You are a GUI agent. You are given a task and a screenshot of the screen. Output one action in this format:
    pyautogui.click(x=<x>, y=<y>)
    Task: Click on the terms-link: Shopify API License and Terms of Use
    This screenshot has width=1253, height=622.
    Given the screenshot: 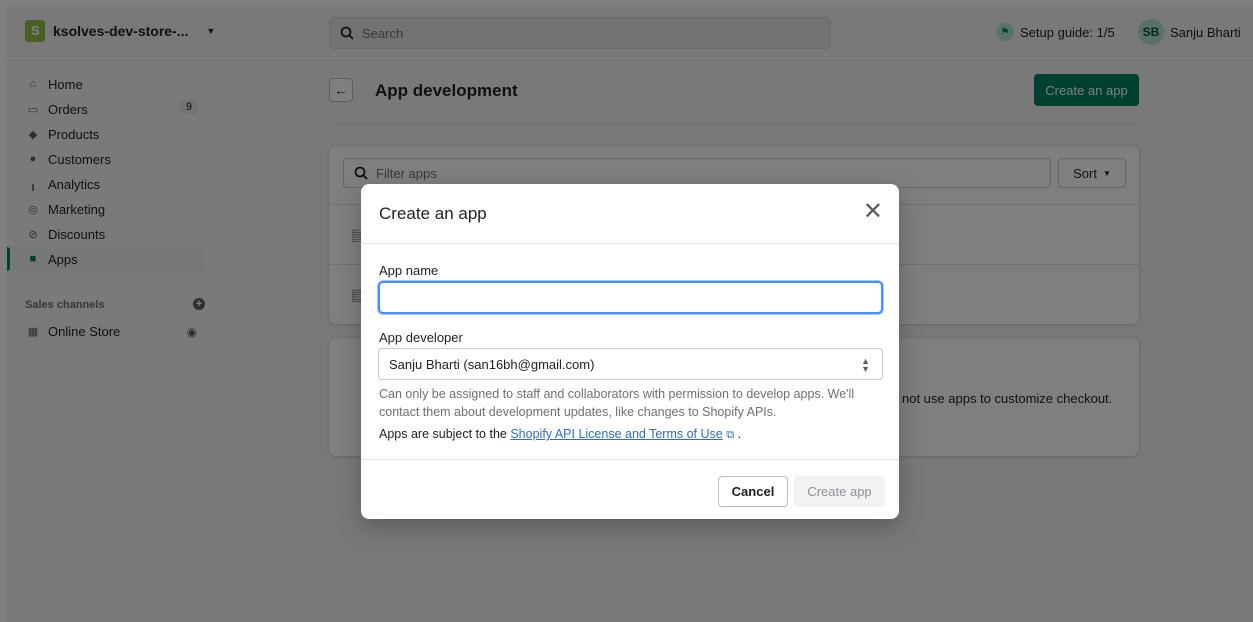 What is the action you would take?
    pyautogui.click(x=616, y=434)
    